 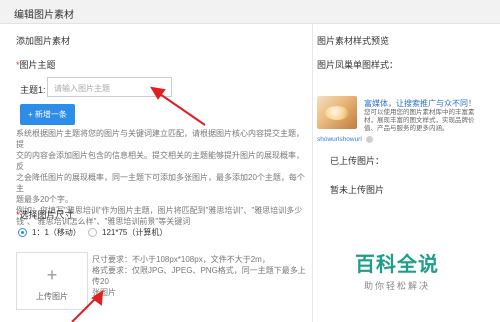 What do you see at coordinates (22, 232) in the screenshot?
I see `radio-selected-icon` at bounding box center [22, 232].